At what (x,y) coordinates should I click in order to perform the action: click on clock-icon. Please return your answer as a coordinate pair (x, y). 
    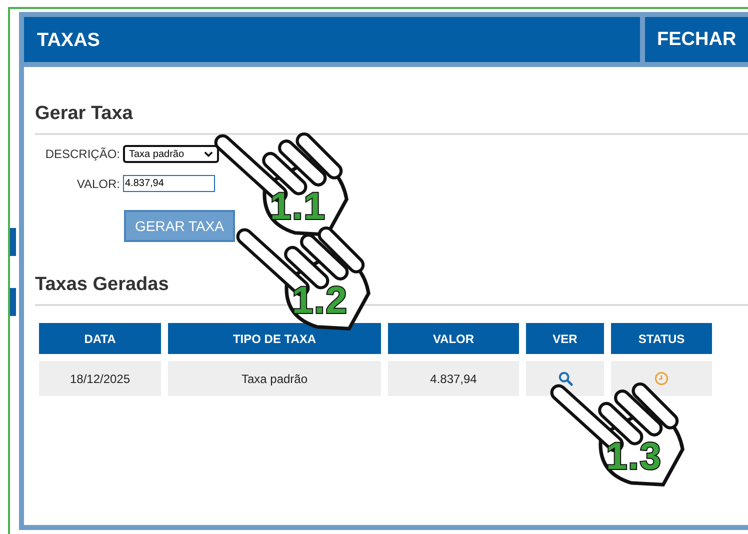
    Looking at the image, I should click on (661, 378).